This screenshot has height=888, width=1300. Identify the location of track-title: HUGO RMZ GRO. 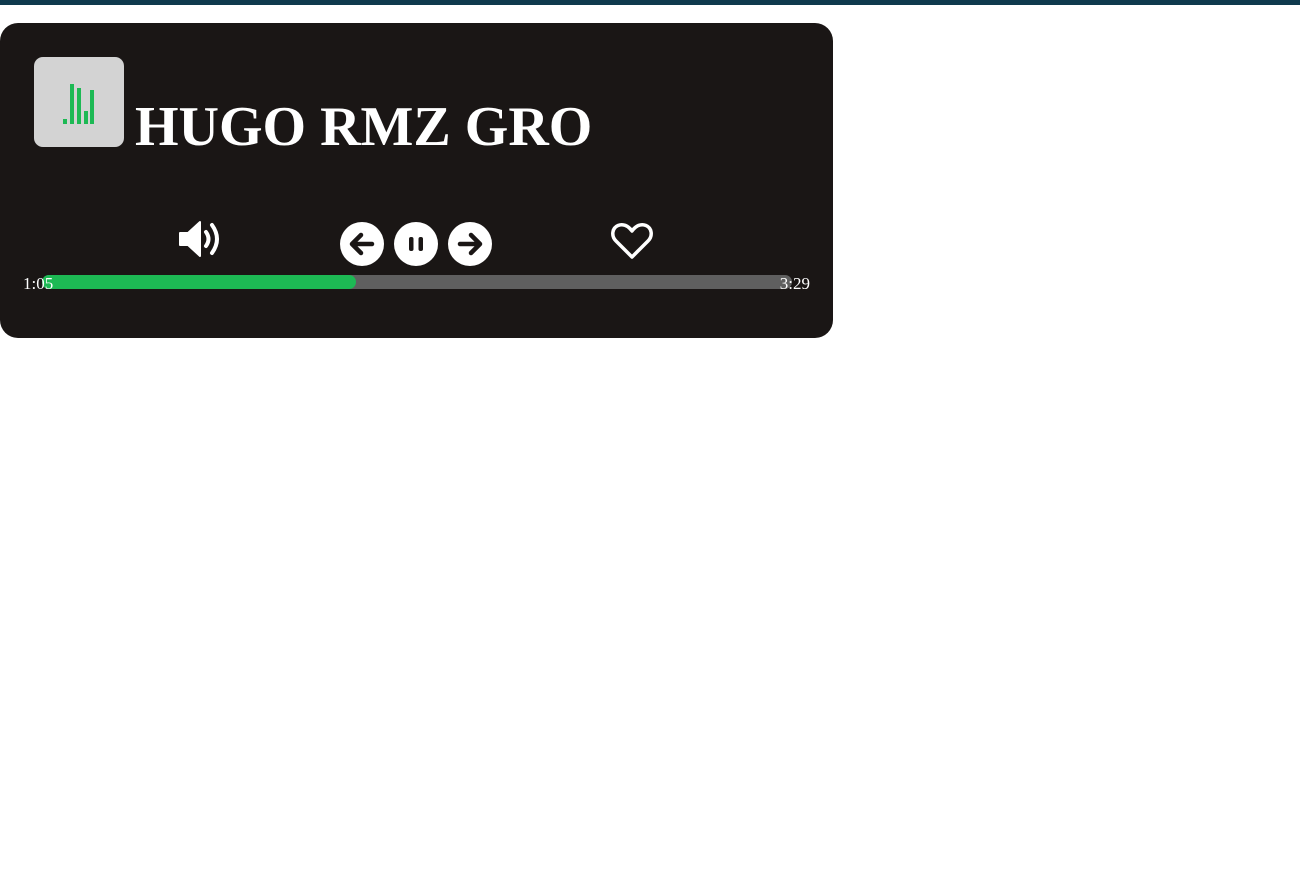
(364, 127).